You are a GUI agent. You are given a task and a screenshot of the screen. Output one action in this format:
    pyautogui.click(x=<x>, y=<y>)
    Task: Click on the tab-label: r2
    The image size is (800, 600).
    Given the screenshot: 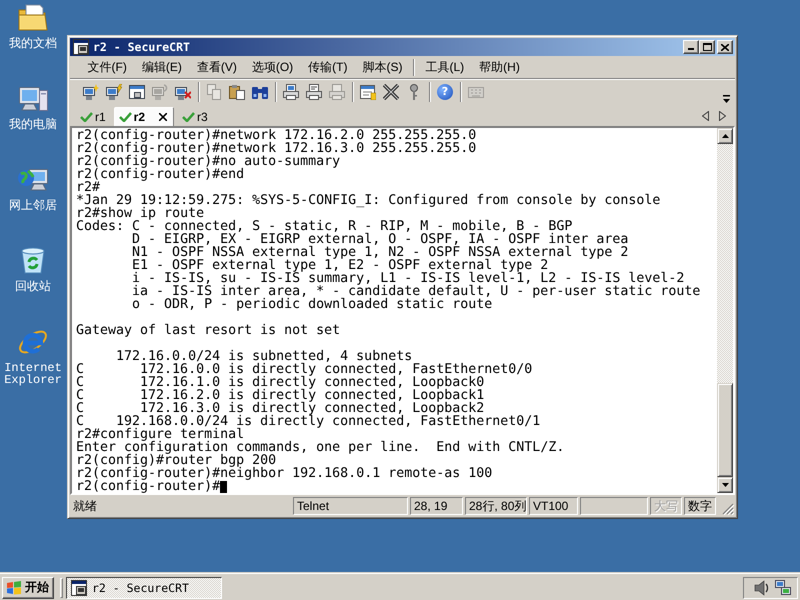 What is the action you would take?
    pyautogui.click(x=140, y=117)
    